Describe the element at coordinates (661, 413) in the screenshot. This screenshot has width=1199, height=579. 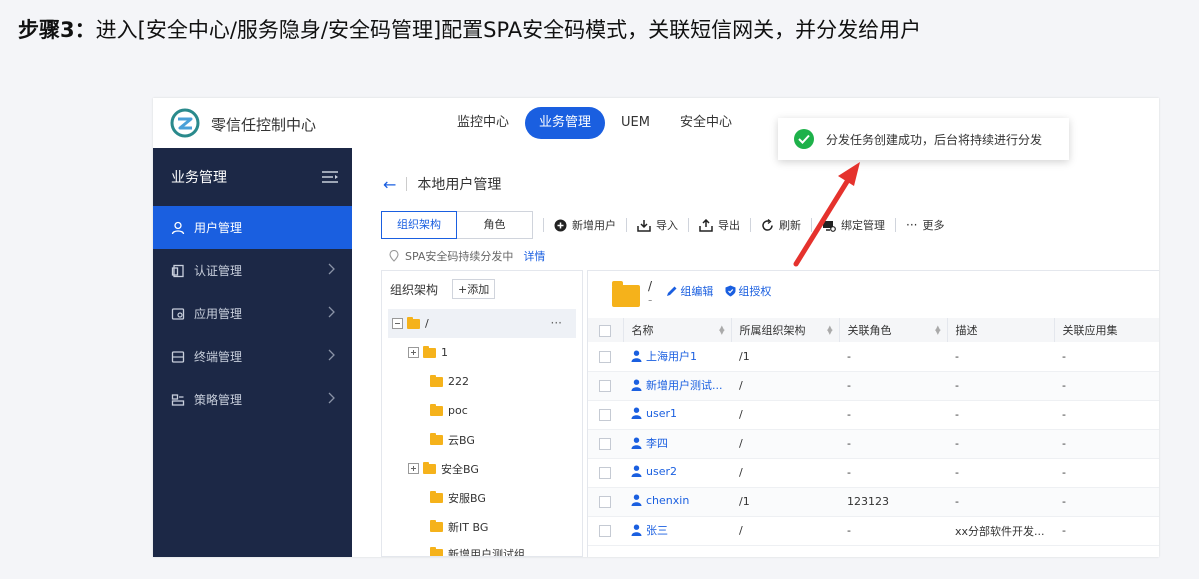
I see `user-name-link: user1` at that location.